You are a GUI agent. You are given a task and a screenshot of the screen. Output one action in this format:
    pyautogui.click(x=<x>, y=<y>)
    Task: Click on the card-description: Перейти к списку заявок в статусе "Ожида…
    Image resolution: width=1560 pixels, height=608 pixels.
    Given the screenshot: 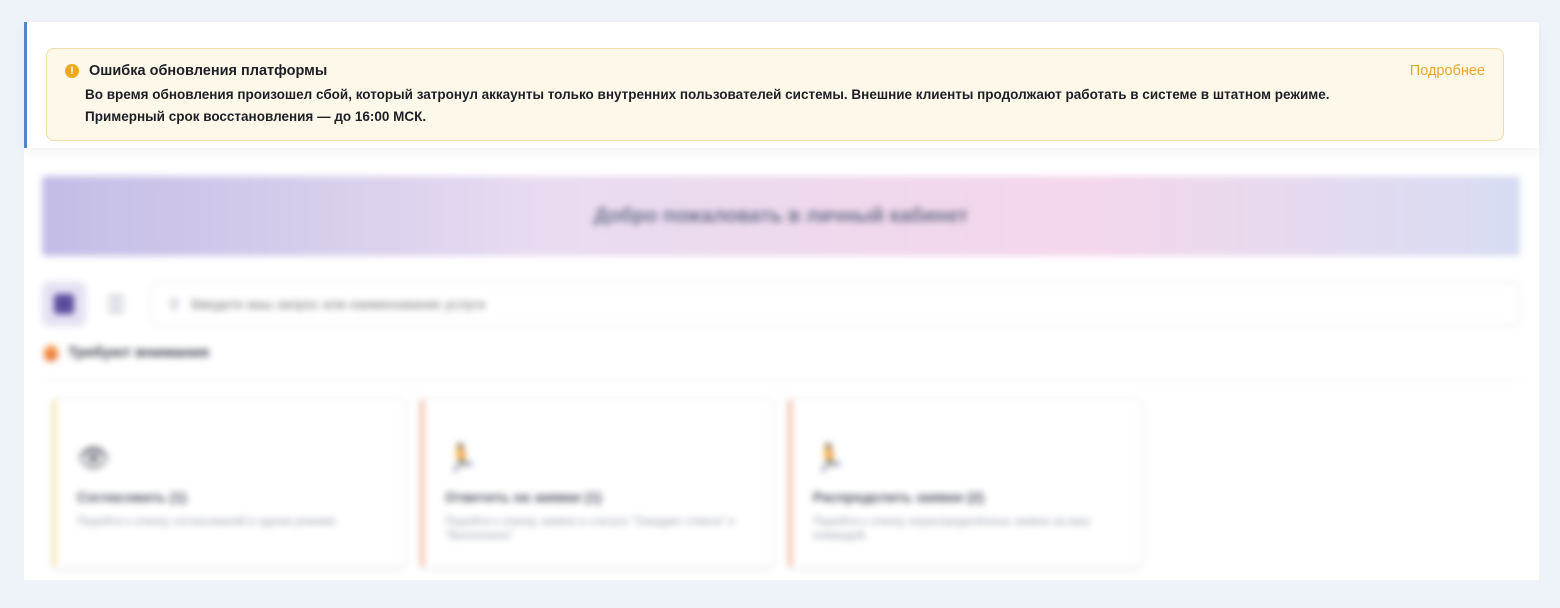 What is the action you would take?
    pyautogui.click(x=590, y=529)
    